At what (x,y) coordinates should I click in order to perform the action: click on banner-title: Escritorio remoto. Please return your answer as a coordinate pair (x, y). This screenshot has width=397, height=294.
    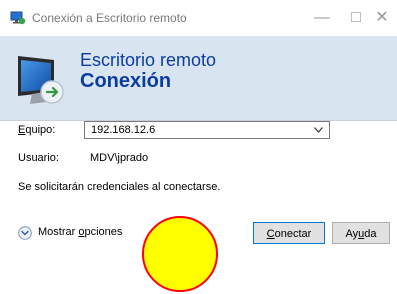
    Looking at the image, I should click on (148, 60).